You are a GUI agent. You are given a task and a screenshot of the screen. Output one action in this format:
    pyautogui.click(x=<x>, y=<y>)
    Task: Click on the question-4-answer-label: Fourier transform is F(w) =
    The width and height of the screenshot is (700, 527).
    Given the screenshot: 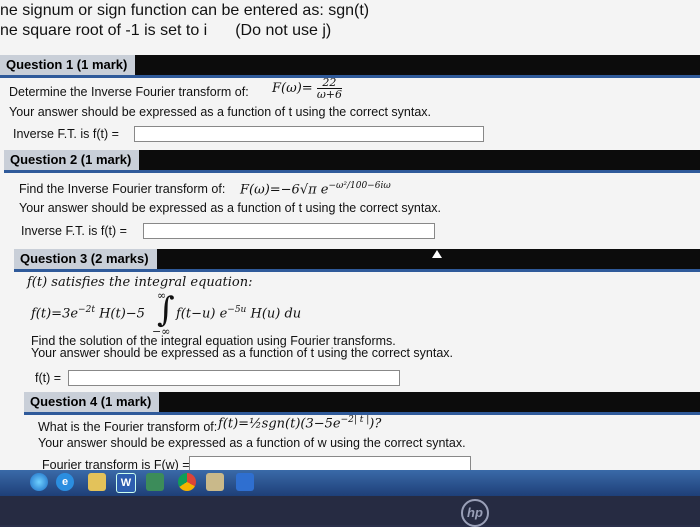 What is the action you would take?
    pyautogui.click(x=116, y=464)
    